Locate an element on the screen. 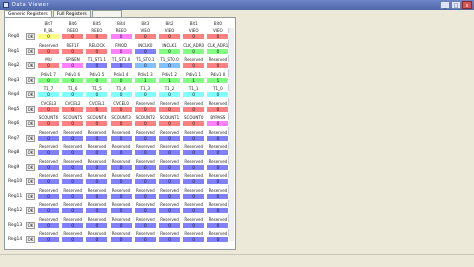 Image resolution: width=474 pixels, height=267 pixels. close-button: x is located at coordinates (467, 5).